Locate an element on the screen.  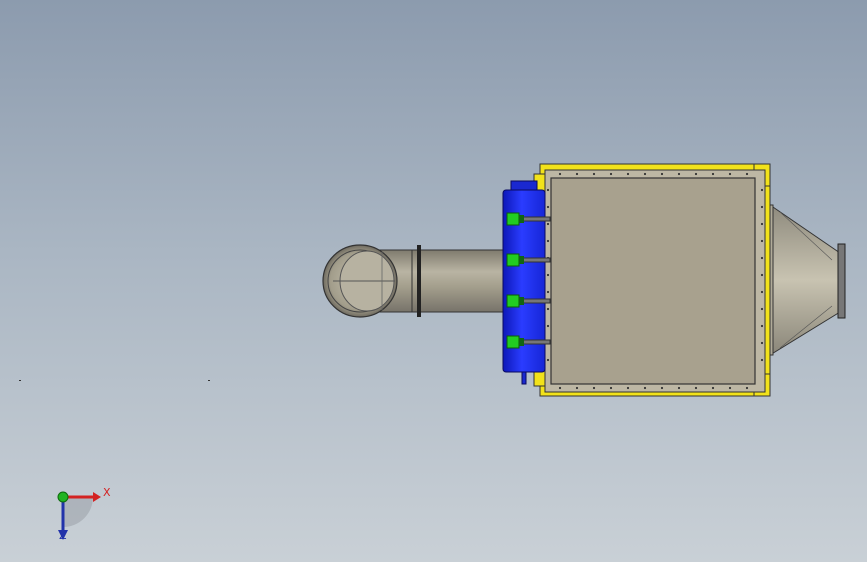
outlet-cone is located at coordinates (805, 280).